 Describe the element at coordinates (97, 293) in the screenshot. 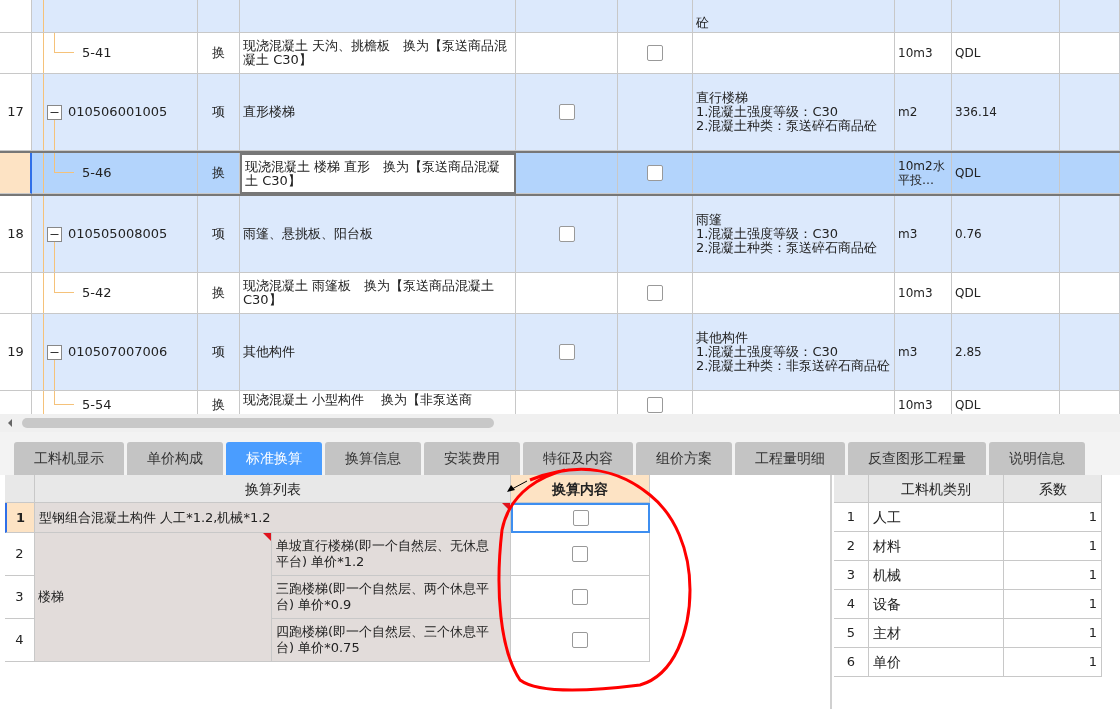

I see `code-text: 5-42` at that location.